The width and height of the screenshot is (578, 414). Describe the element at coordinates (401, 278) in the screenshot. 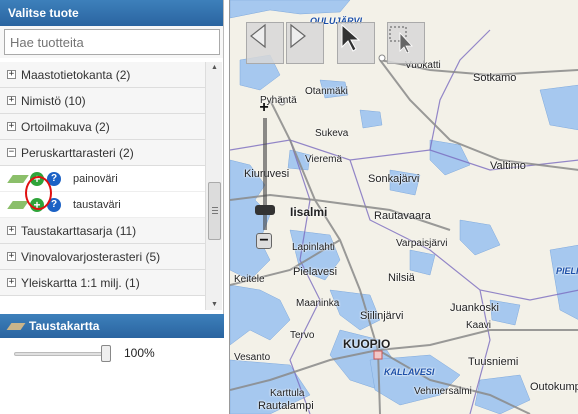

I see `place-label: Nilsiä` at that location.